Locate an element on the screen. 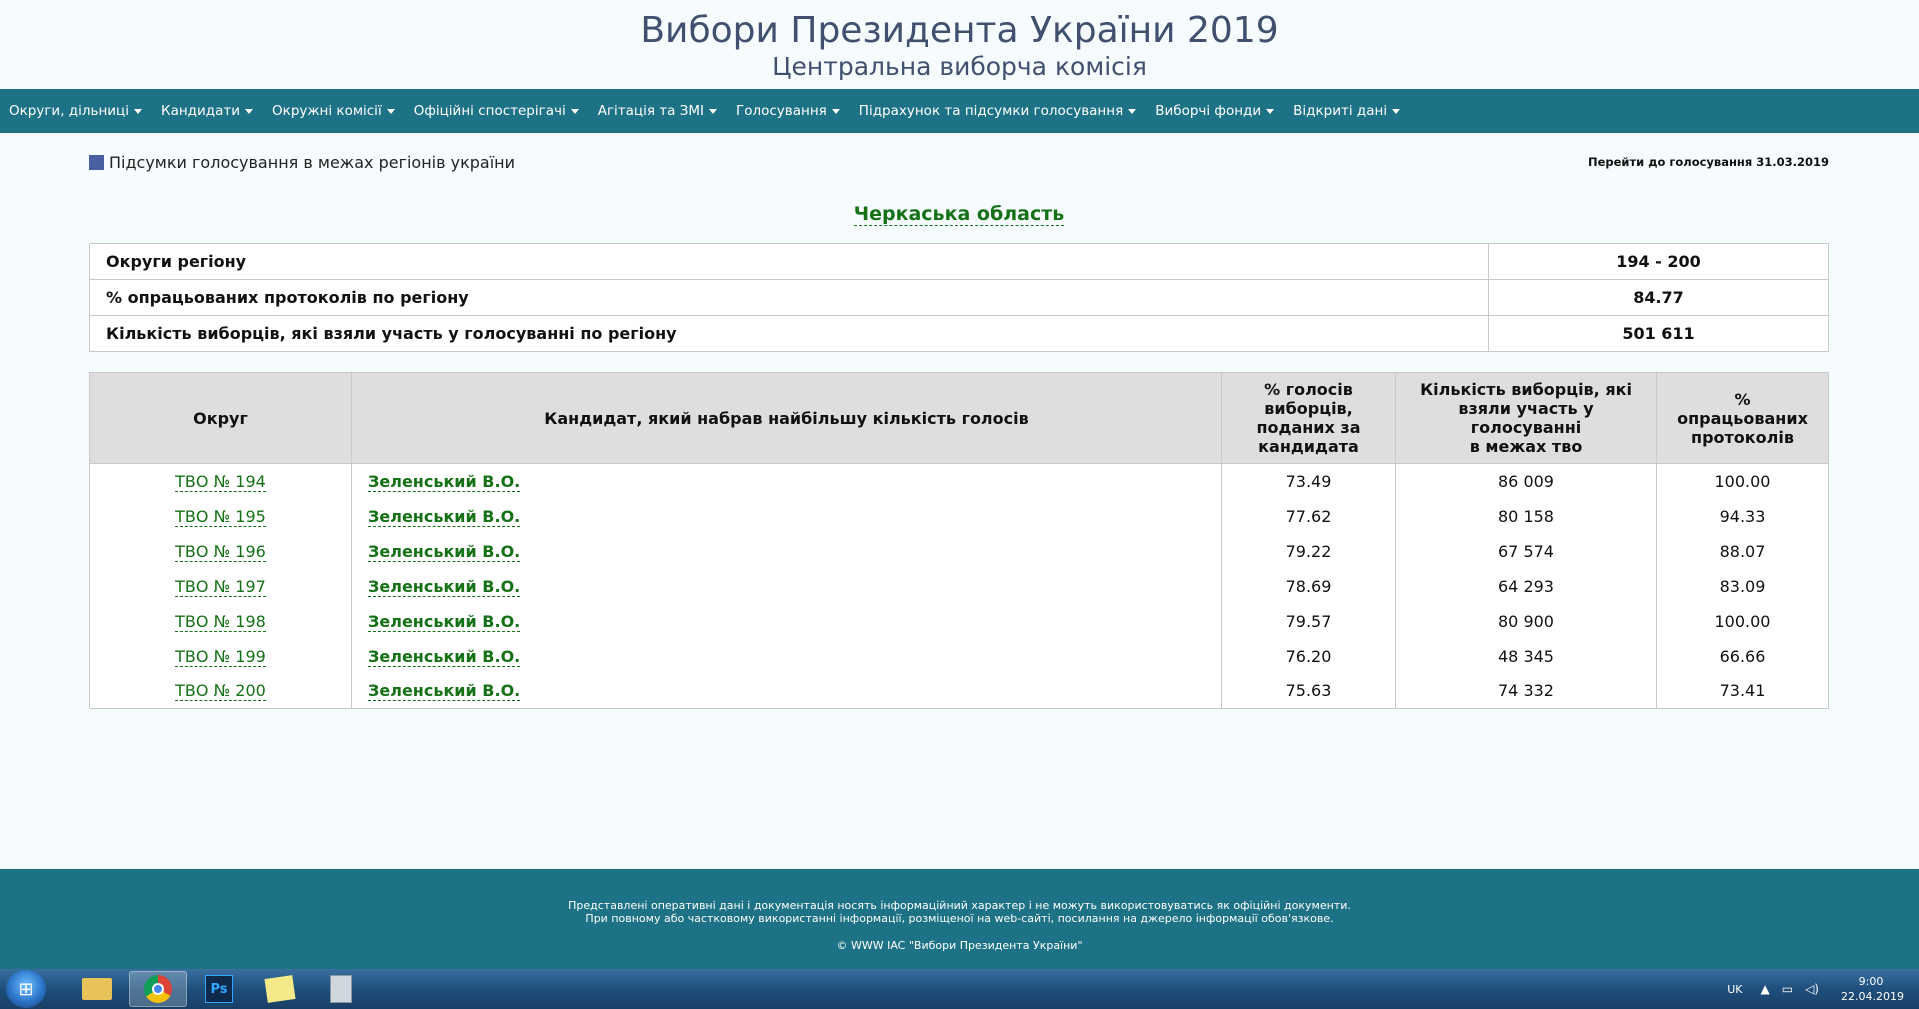 The height and width of the screenshot is (1009, 1919). district-link: ТВО № 198 is located at coordinates (220, 621).